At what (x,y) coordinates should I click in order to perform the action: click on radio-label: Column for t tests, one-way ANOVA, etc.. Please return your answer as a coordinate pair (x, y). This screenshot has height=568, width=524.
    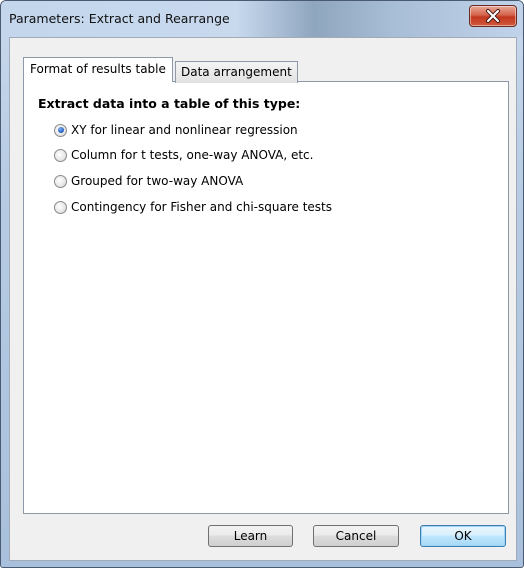
    Looking at the image, I should click on (192, 155).